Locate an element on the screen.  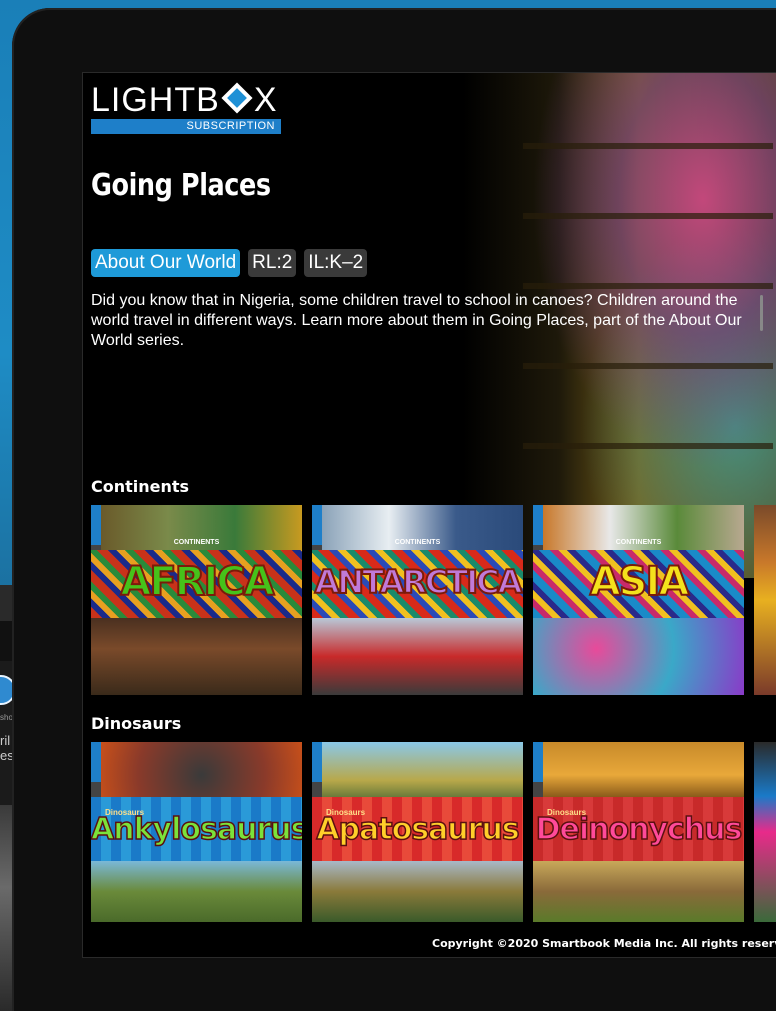
tag-row: About Our World RL:2 IL:K–2 is located at coordinates (229, 263).